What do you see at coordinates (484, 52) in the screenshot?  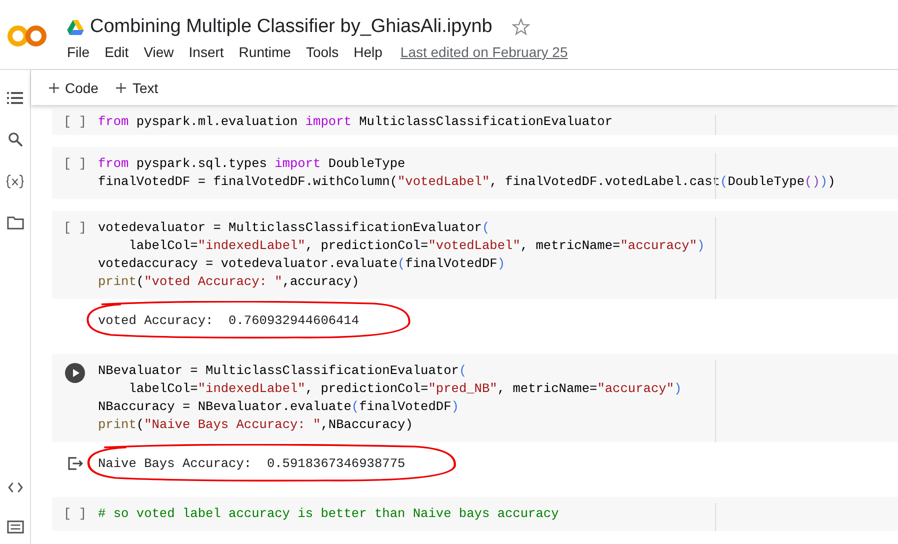 I see `last-edited-link: Last edited on February 25` at bounding box center [484, 52].